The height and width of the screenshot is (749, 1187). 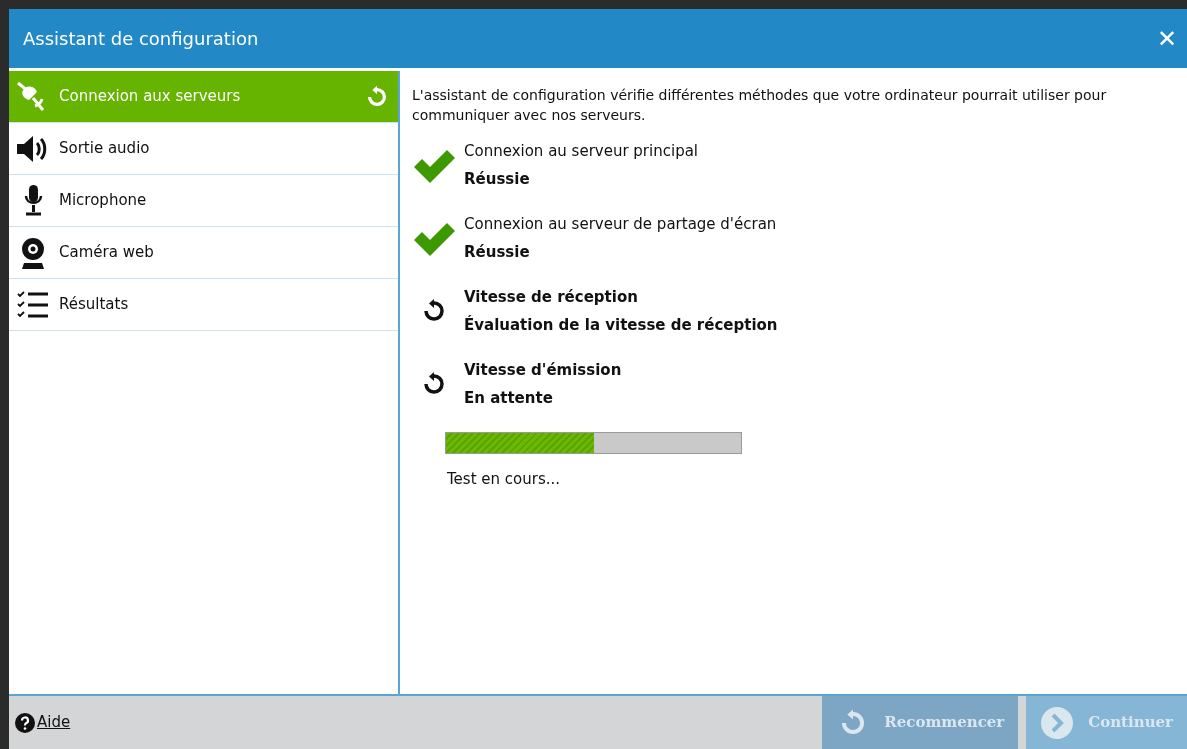 I want to click on intro-text: L'assistant de configuration vérifie différentes méthodes que votre ordinateur pourrait utiliser pour communiquer avec nos serveurs., so click(x=760, y=106).